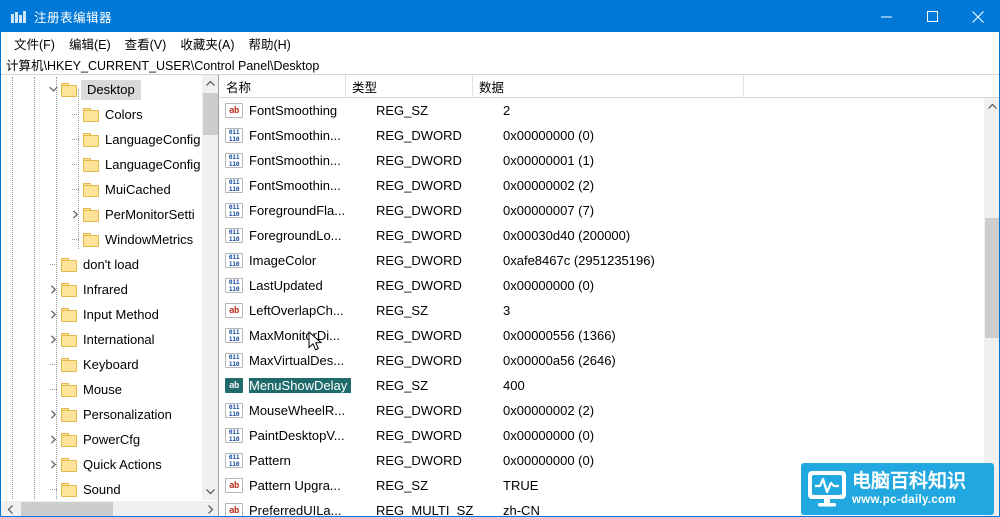 The height and width of the screenshot is (517, 1000). Describe the element at coordinates (991, 106) in the screenshot. I see `values-scroll-up-icon` at that location.